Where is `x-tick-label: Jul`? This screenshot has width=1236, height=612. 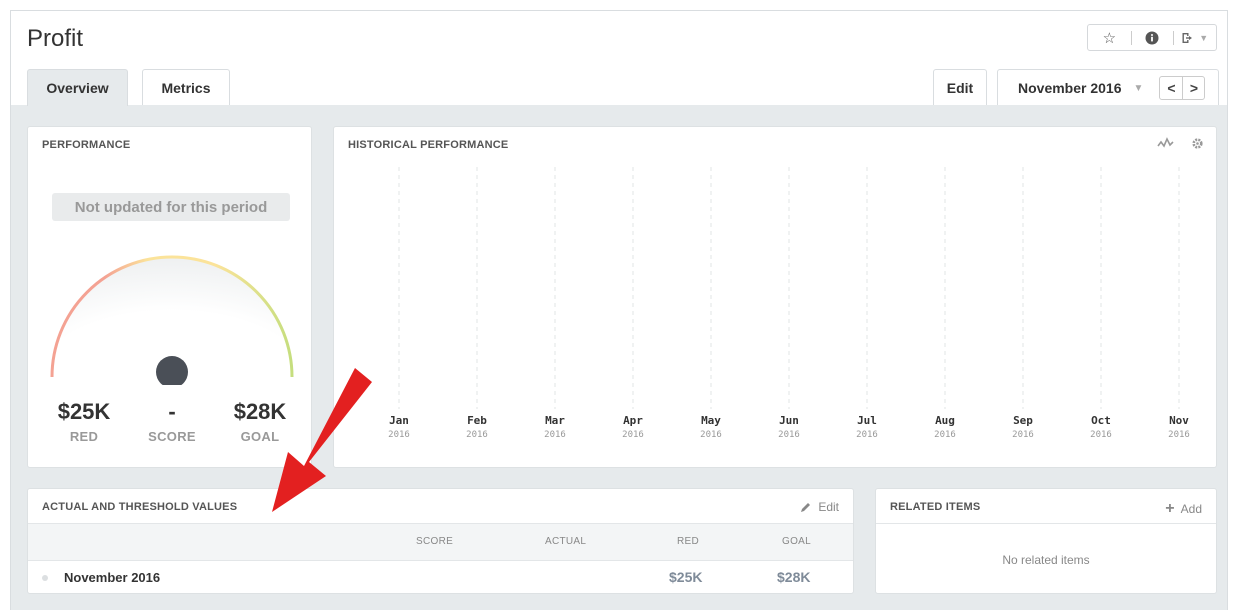
x-tick-label: Jul is located at coordinates (867, 420).